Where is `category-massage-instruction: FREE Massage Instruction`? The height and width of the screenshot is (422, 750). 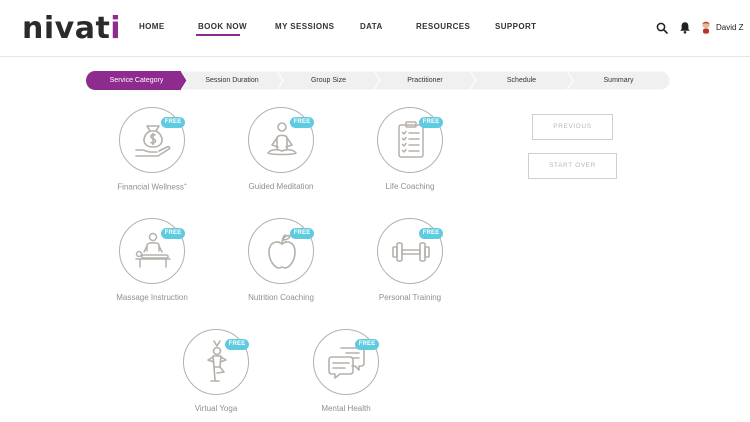 category-massage-instruction: FREE Massage Instruction is located at coordinates (152, 262).